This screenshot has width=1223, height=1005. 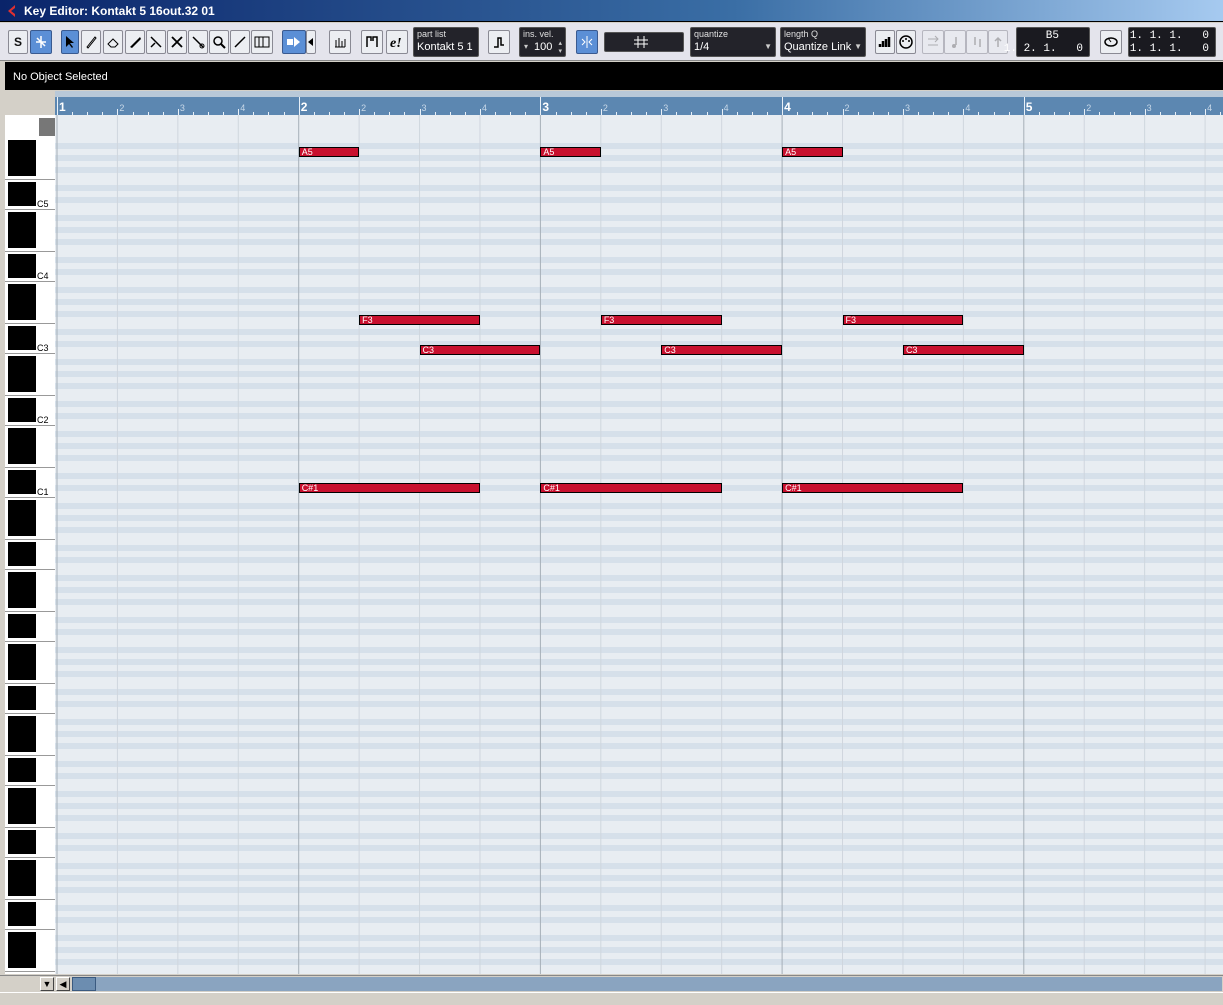 I want to click on draw-tool, so click(x=91, y=42).